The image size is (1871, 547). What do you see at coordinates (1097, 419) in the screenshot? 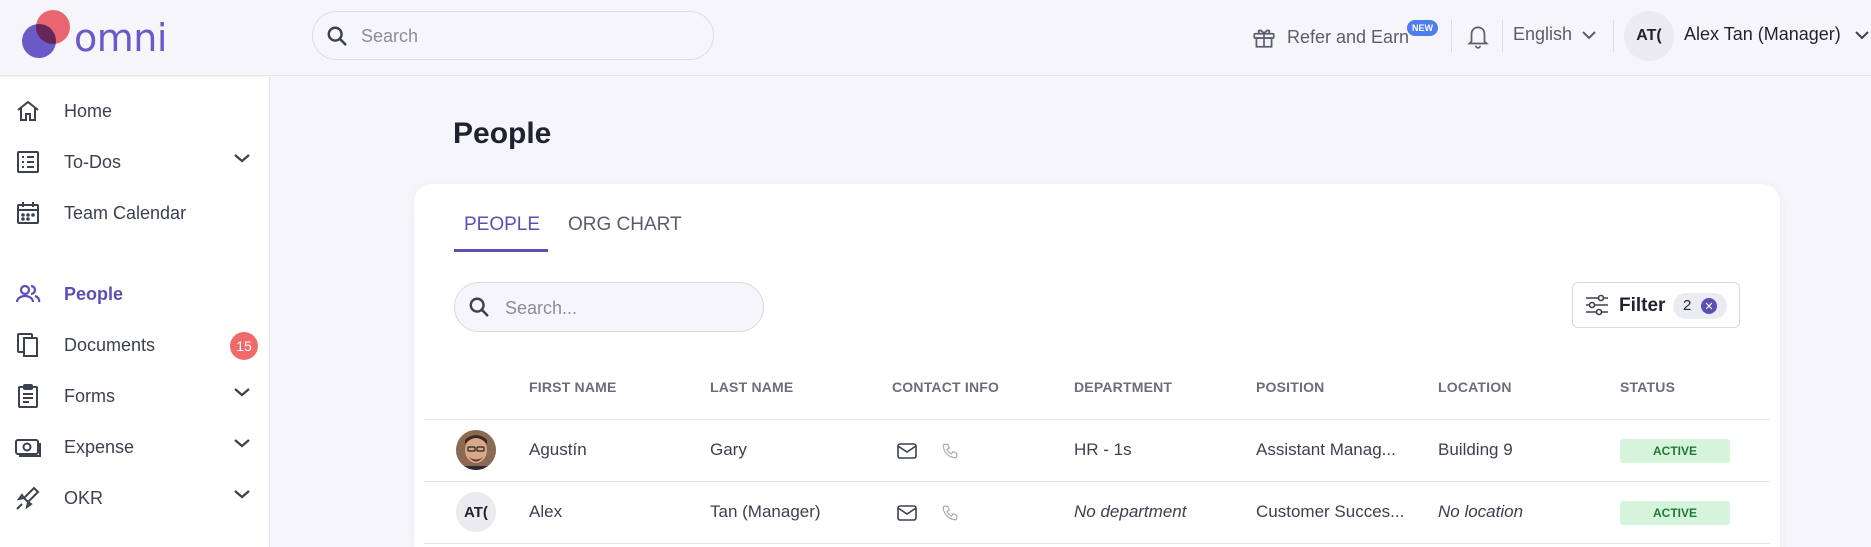
I see `header-divider` at bounding box center [1097, 419].